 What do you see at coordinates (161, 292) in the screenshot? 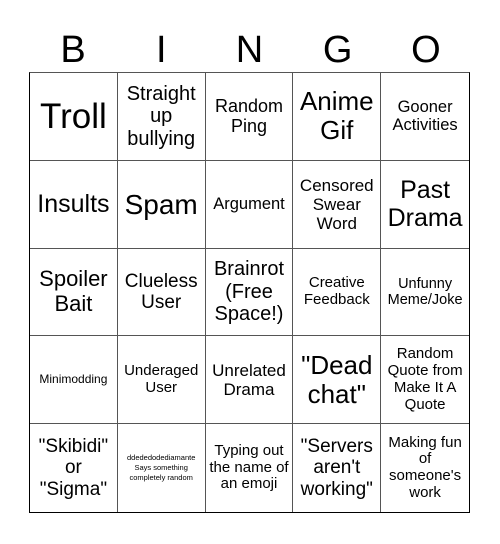
I see `bingo-cell: Clueless User` at bounding box center [161, 292].